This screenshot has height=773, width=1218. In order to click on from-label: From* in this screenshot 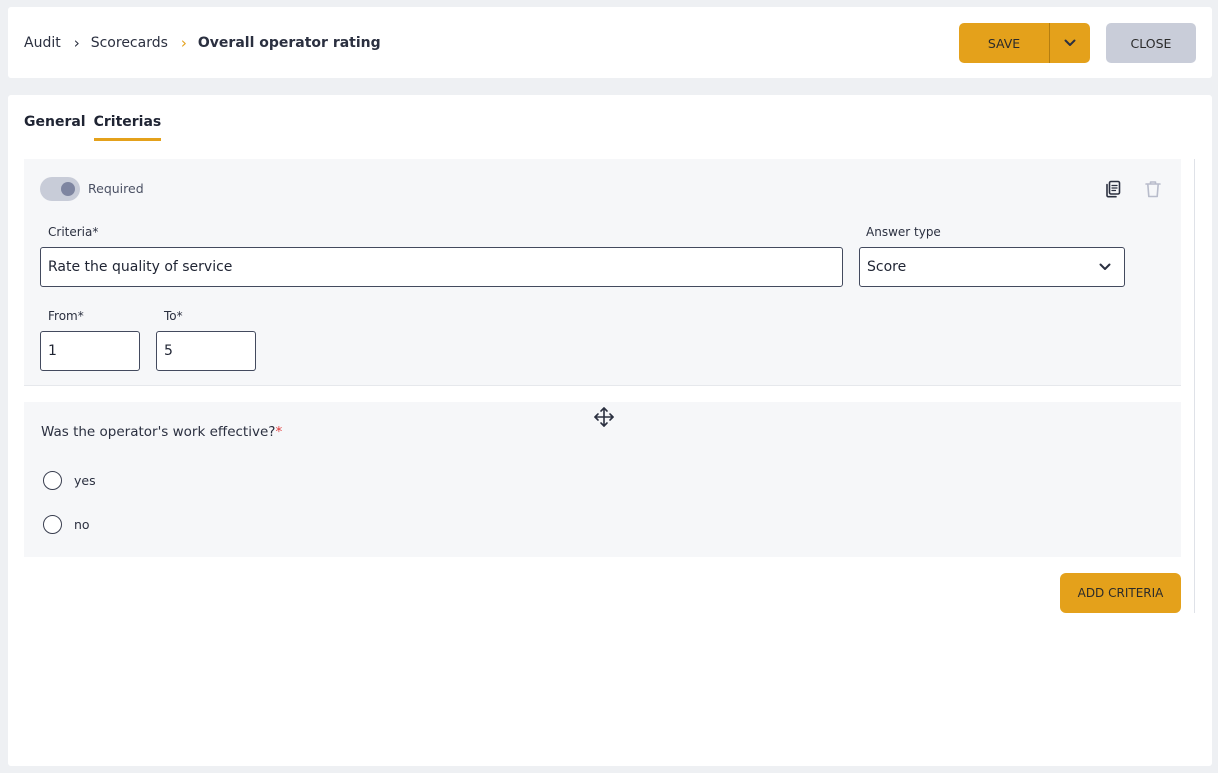, I will do `click(66, 316)`.